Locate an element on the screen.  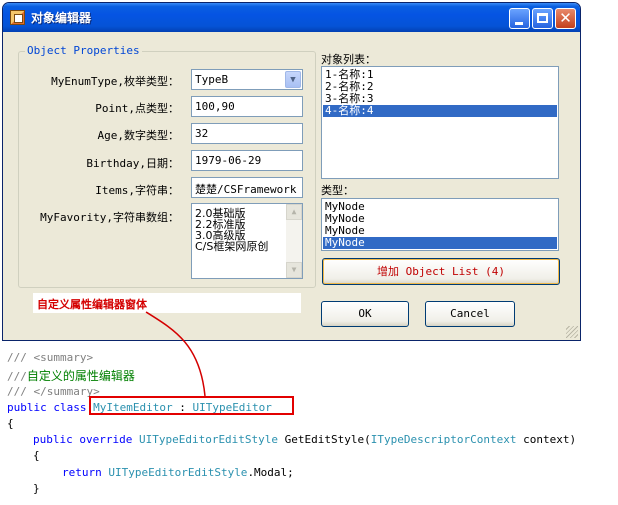
code-line-1: /// <summary> is located at coordinates (50, 357).